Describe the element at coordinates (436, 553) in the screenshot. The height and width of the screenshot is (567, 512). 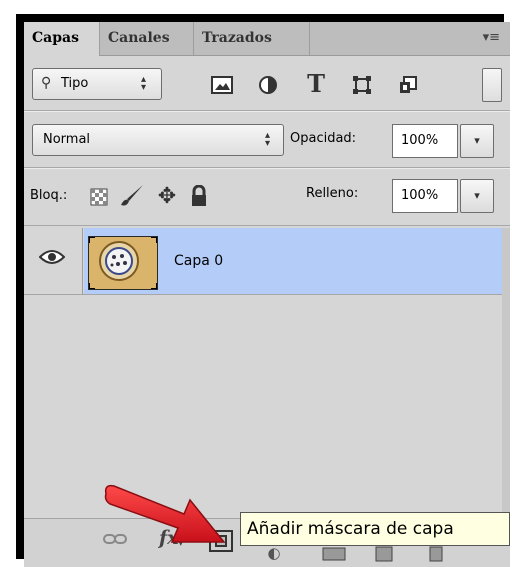
I see `delete-layer-icon` at that location.